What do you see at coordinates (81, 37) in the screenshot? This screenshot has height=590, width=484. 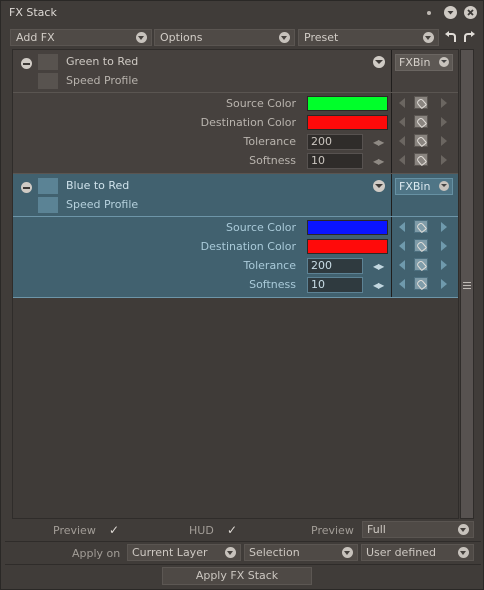 I see `add-fx-dropdown: Add FX` at bounding box center [81, 37].